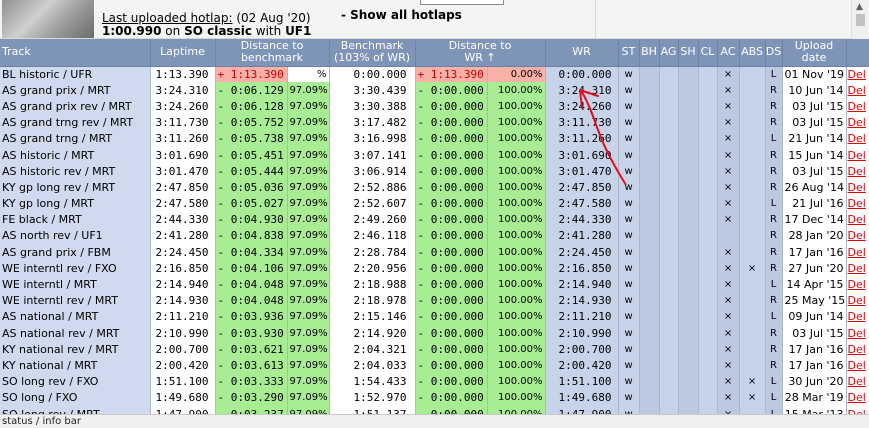  Describe the element at coordinates (183, 252) in the screenshot. I see `laptime: 2:24.450` at that location.